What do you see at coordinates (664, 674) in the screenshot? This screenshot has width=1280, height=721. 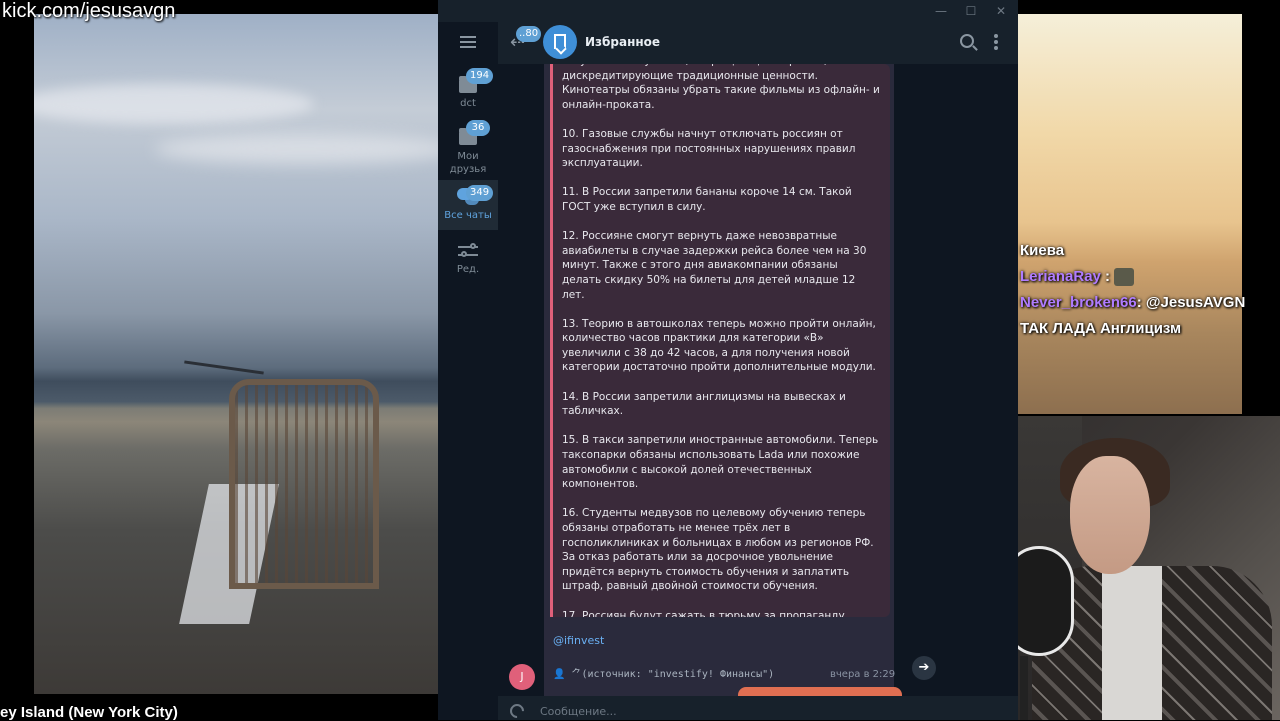 I see `source-attribution: 👤 ⺈(источник: "investify! Финансы")` at bounding box center [664, 674].